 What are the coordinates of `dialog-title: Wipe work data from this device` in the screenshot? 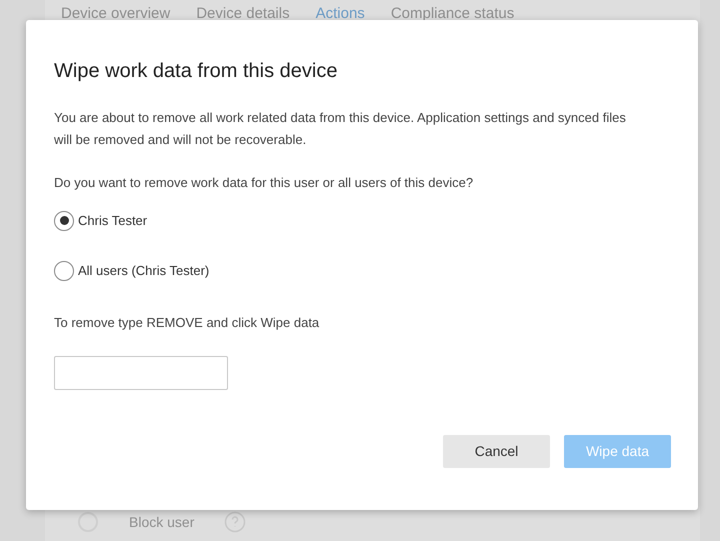 It's located at (196, 71).